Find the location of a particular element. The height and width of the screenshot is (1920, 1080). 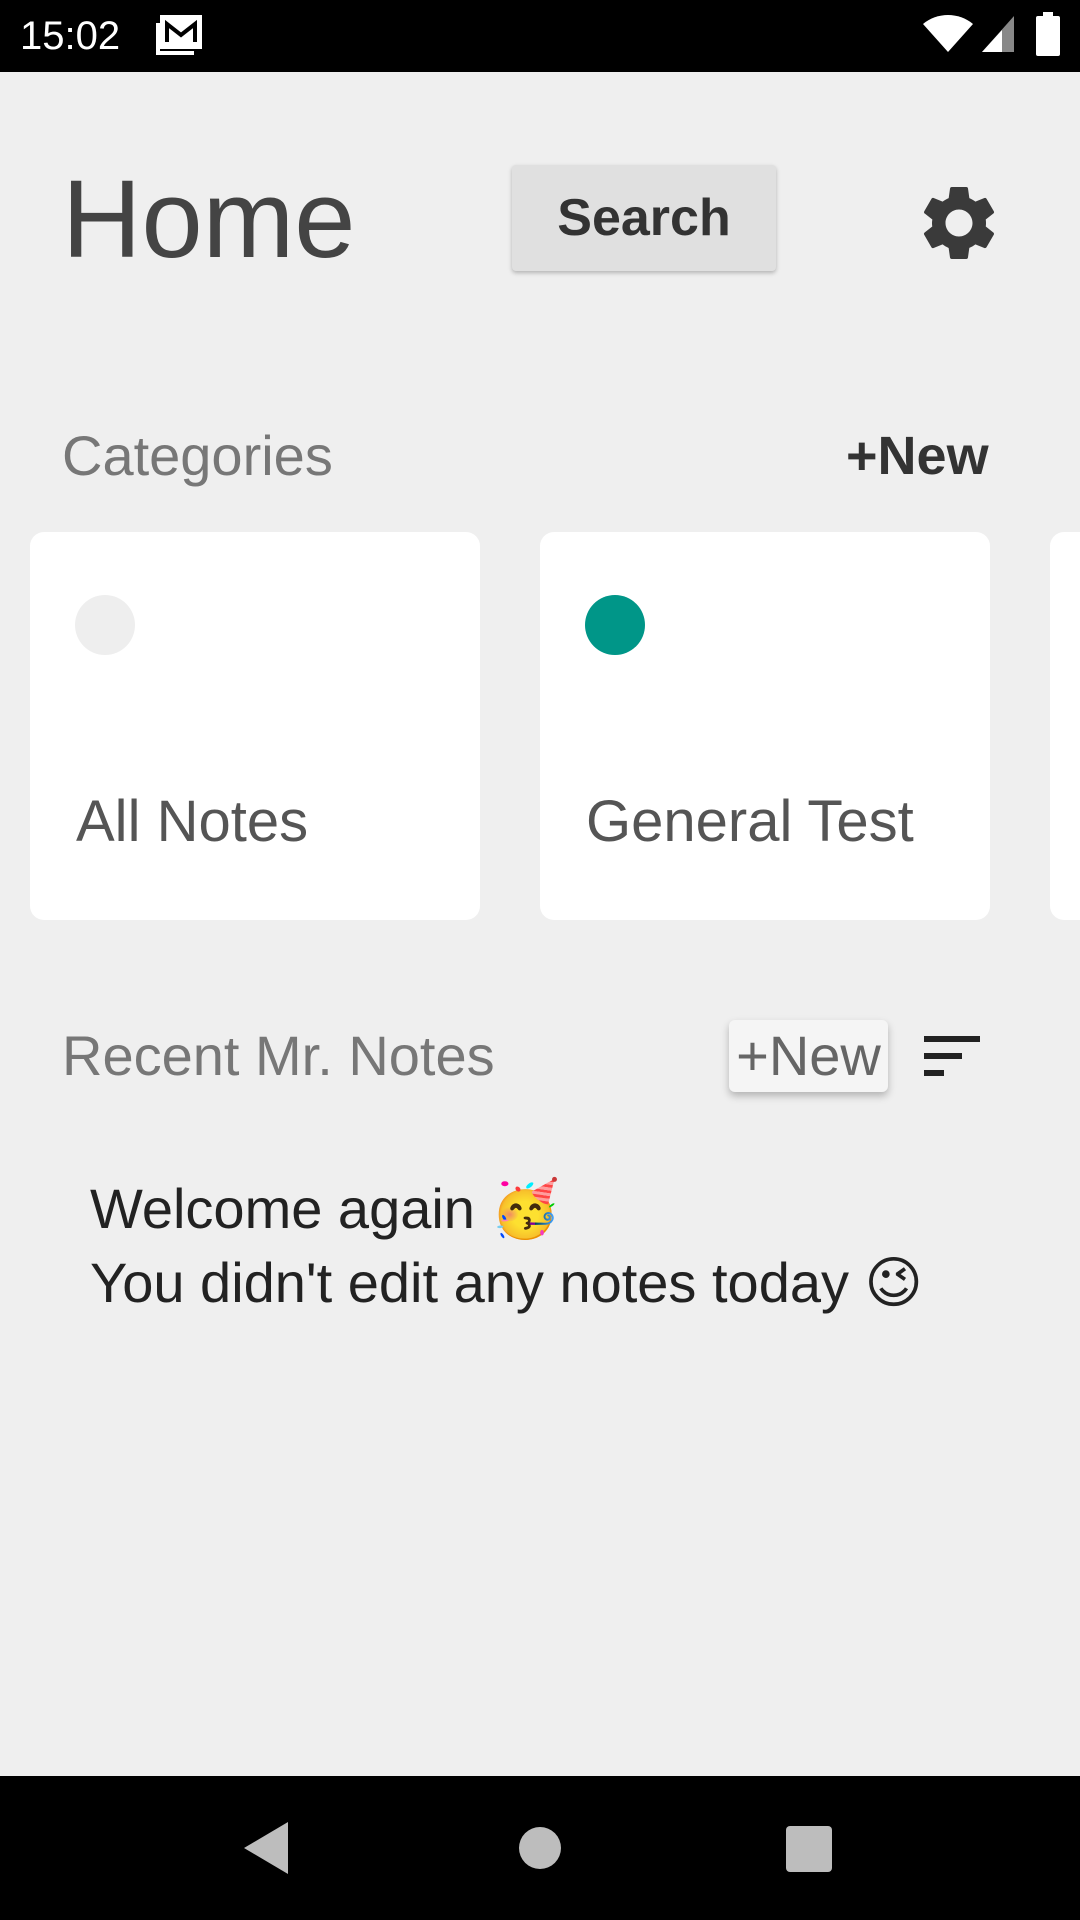

recents-icon is located at coordinates (809, 1849).